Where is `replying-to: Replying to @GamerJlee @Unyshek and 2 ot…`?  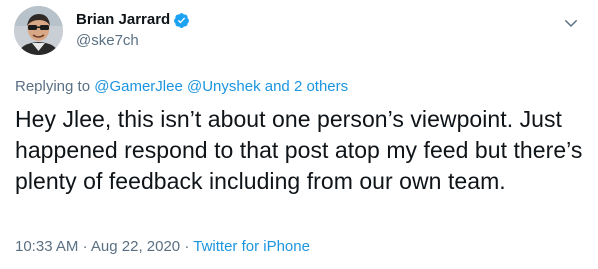
replying-to: Replying to @GamerJlee @Unyshek and 2 ot… is located at coordinates (181, 86).